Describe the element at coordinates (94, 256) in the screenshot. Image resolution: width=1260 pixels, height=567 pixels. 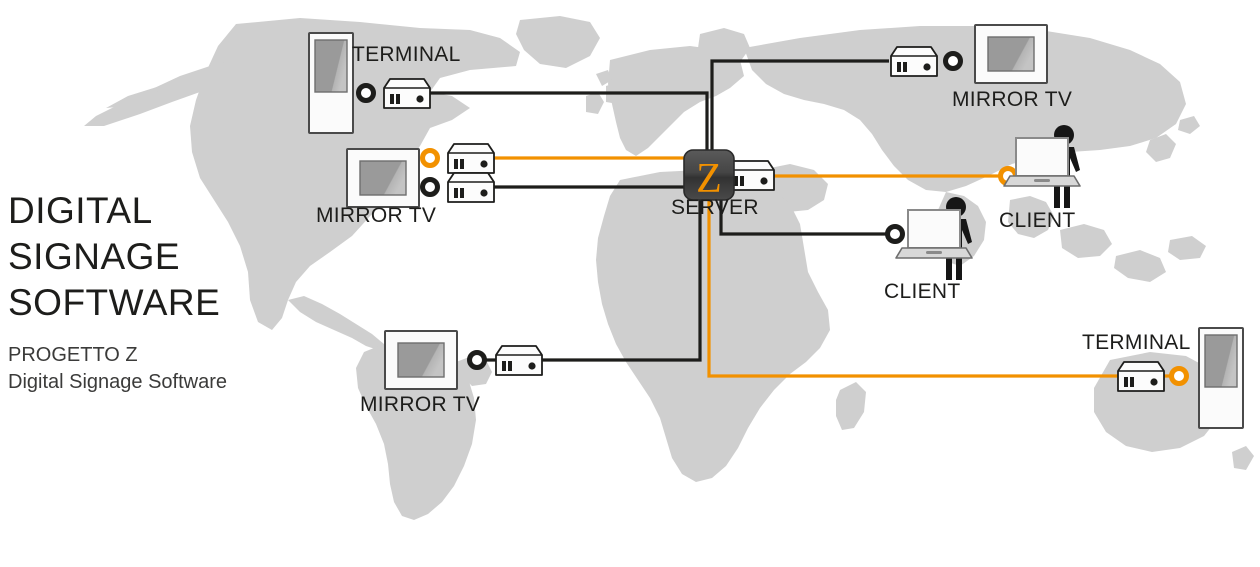
I see `title-line-2: SIGNAGE` at that location.